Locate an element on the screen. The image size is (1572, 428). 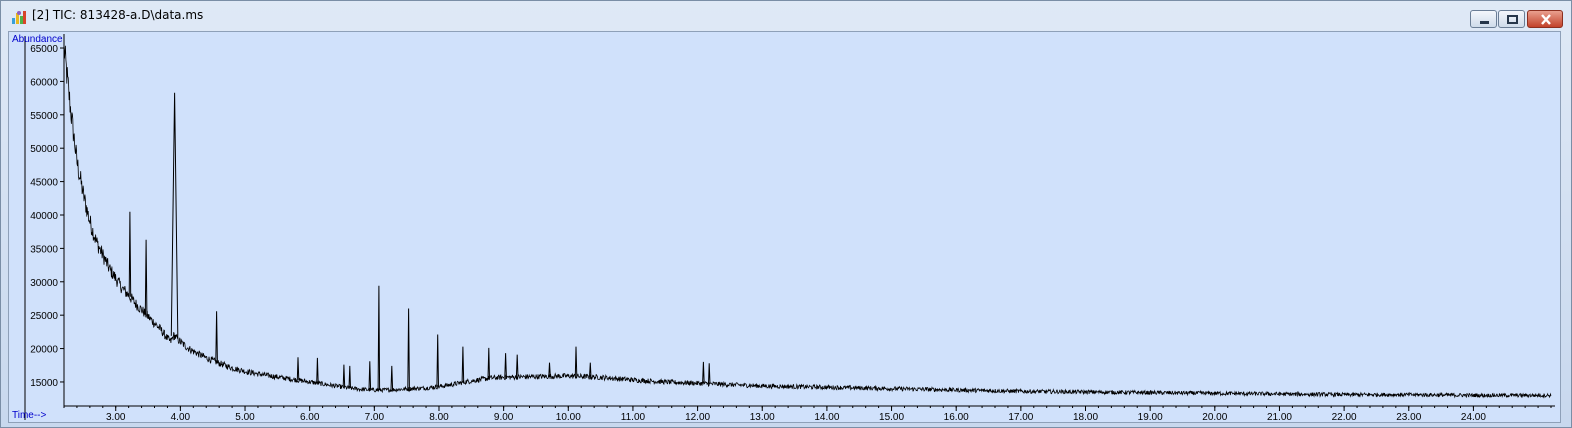
x-tick-label: 17.00 is located at coordinates (1020, 417).